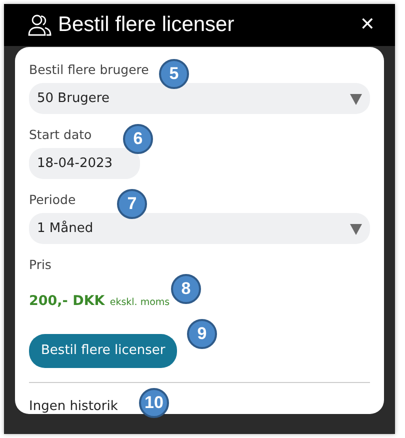 The width and height of the screenshot is (405, 438). What do you see at coordinates (154, 403) in the screenshot?
I see `callout-marker: 10` at bounding box center [154, 403].